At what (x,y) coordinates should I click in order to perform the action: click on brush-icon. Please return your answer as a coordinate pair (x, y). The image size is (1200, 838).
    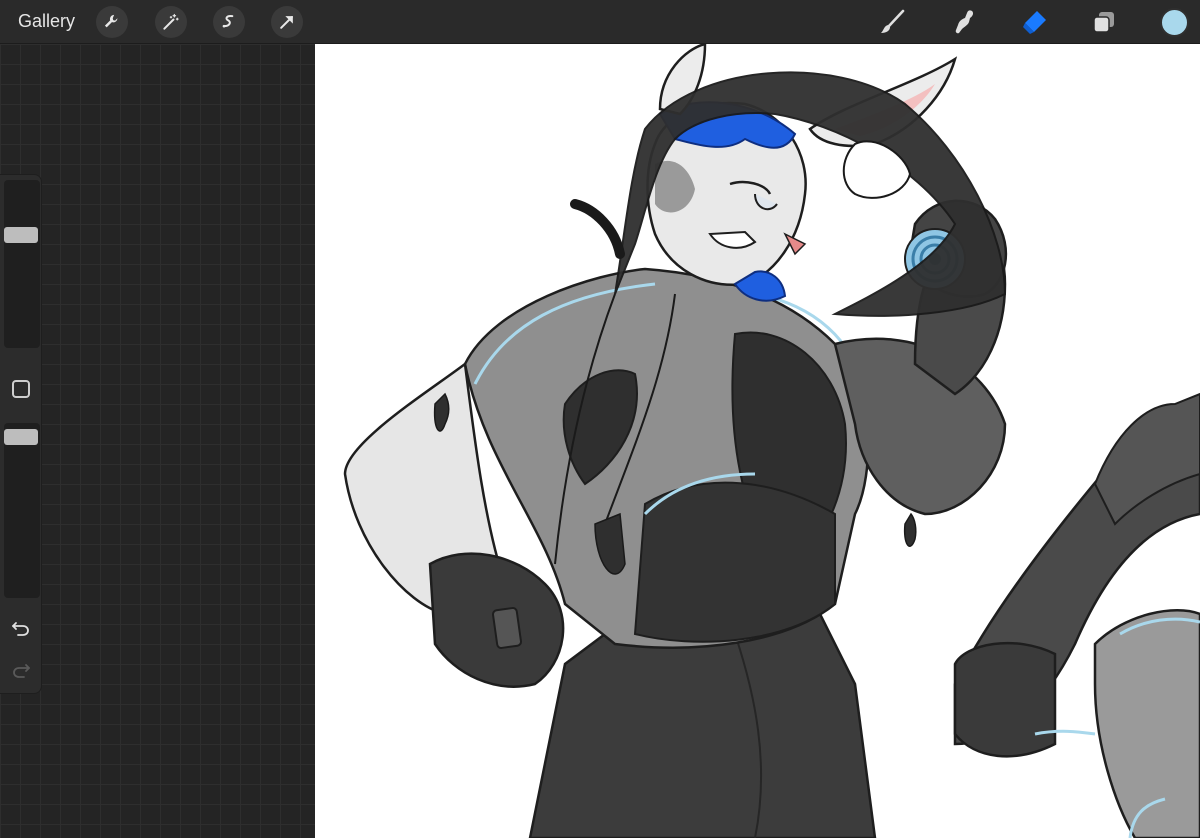
    Looking at the image, I should click on (893, 21).